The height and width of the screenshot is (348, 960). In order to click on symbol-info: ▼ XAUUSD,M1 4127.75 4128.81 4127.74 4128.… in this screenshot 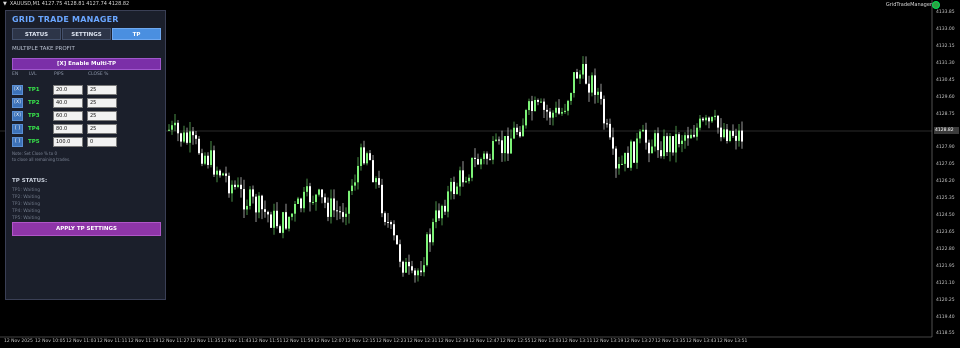, I will do `click(66, 4)`.